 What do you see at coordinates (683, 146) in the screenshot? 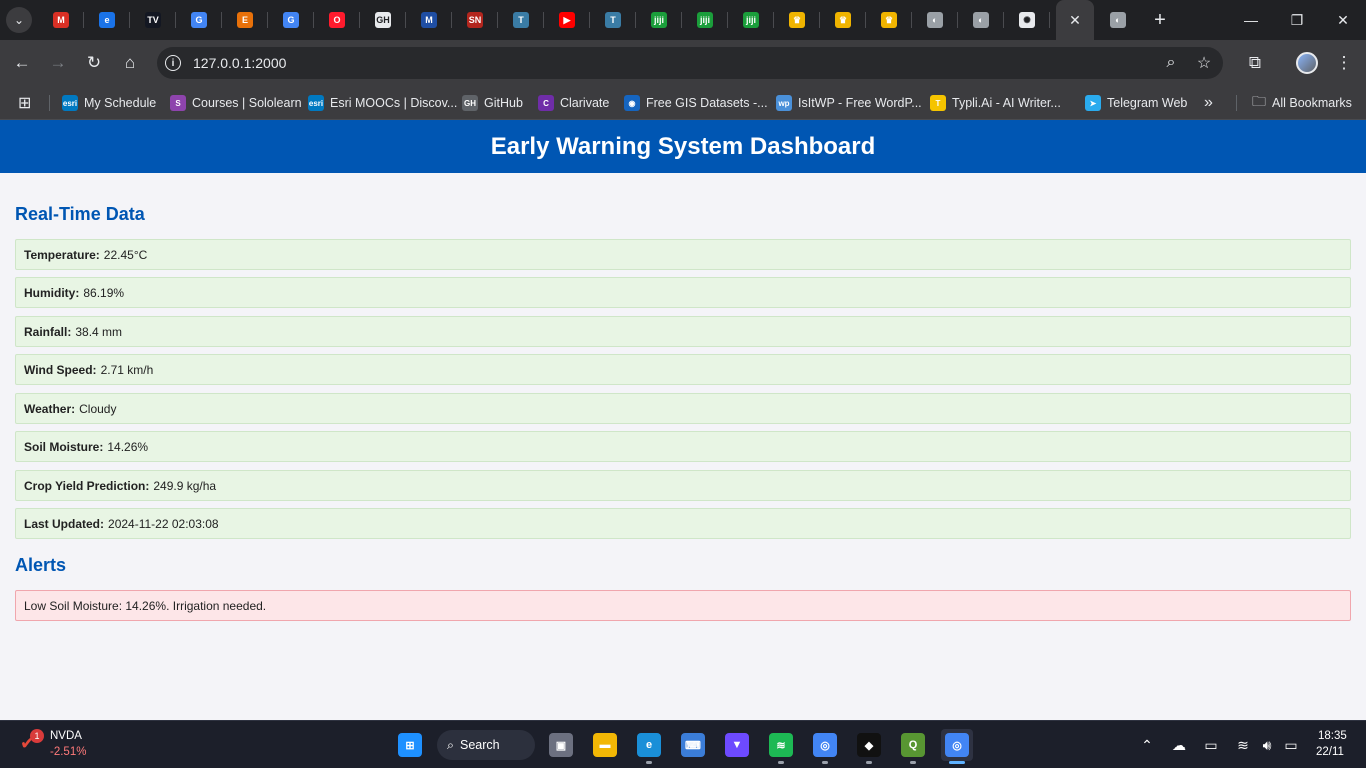
I see `page-title: Early Warning System Dashboard` at bounding box center [683, 146].